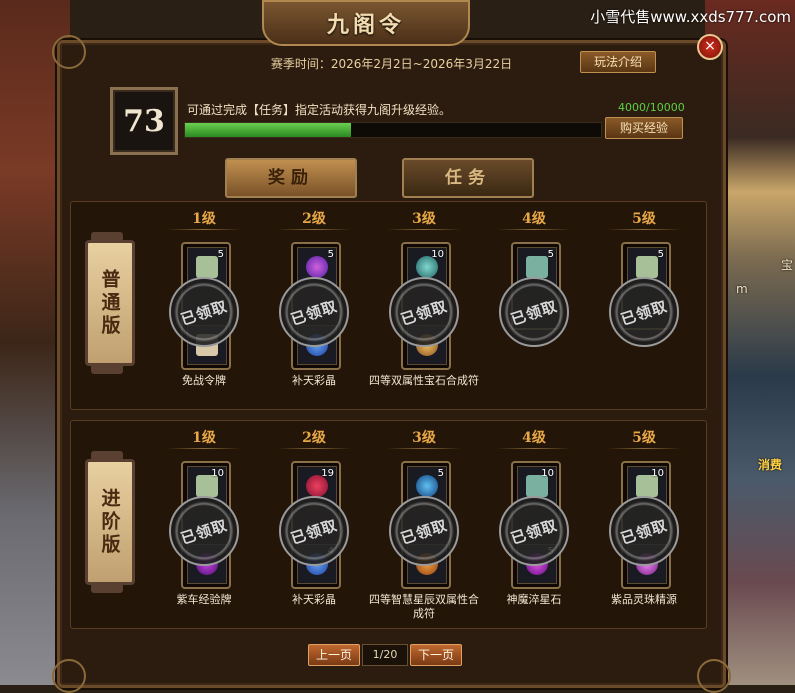 The height and width of the screenshot is (693, 795). I want to click on reward-column: 3级 5 已领取 四等智慧星辰双属性合成符, so click(424, 524).